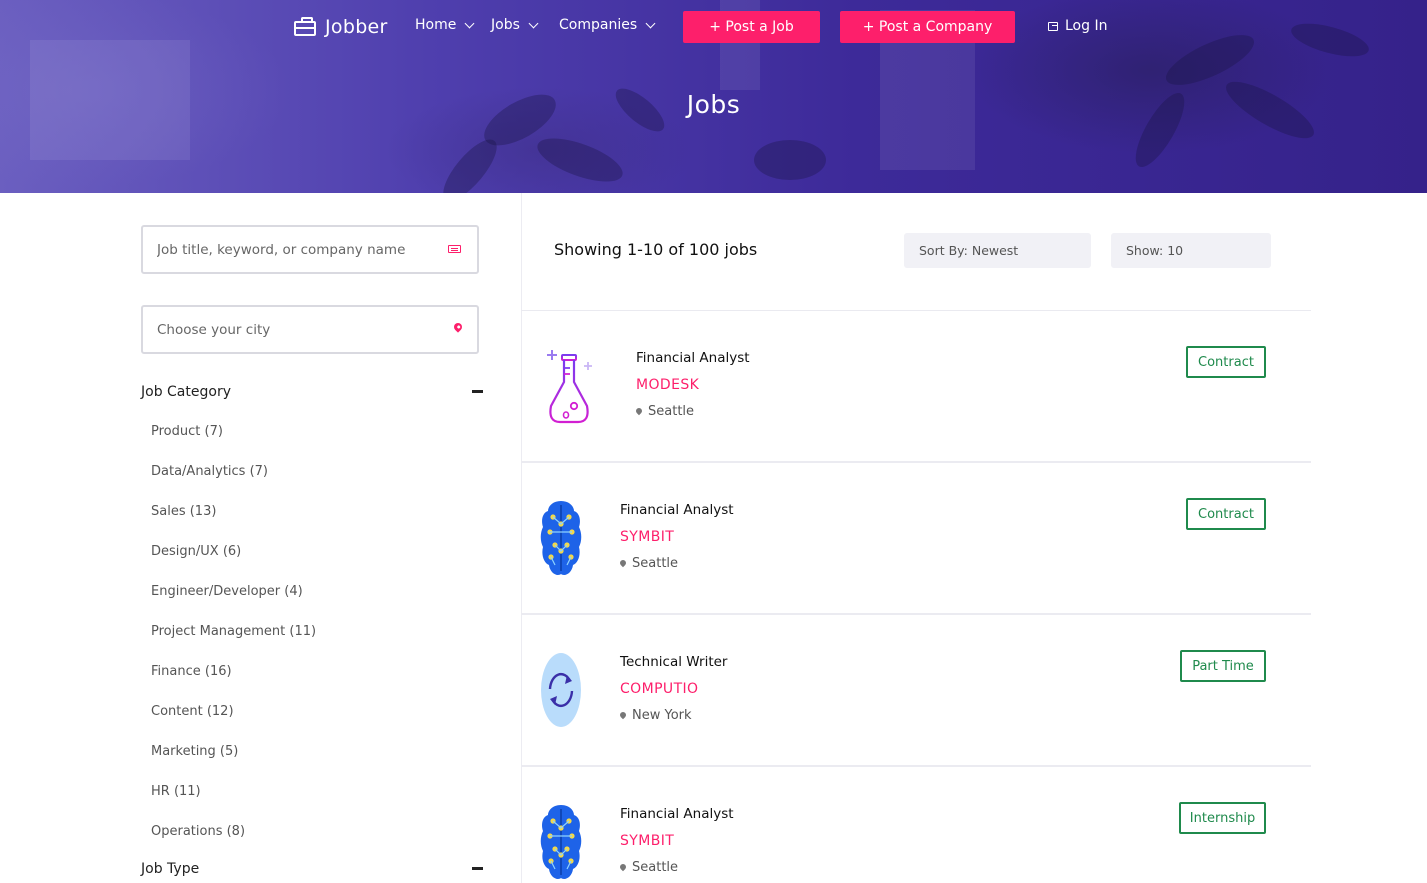 Image resolution: width=1427 pixels, height=883 pixels. Describe the element at coordinates (477, 391) in the screenshot. I see `collapse-category-icon` at that location.